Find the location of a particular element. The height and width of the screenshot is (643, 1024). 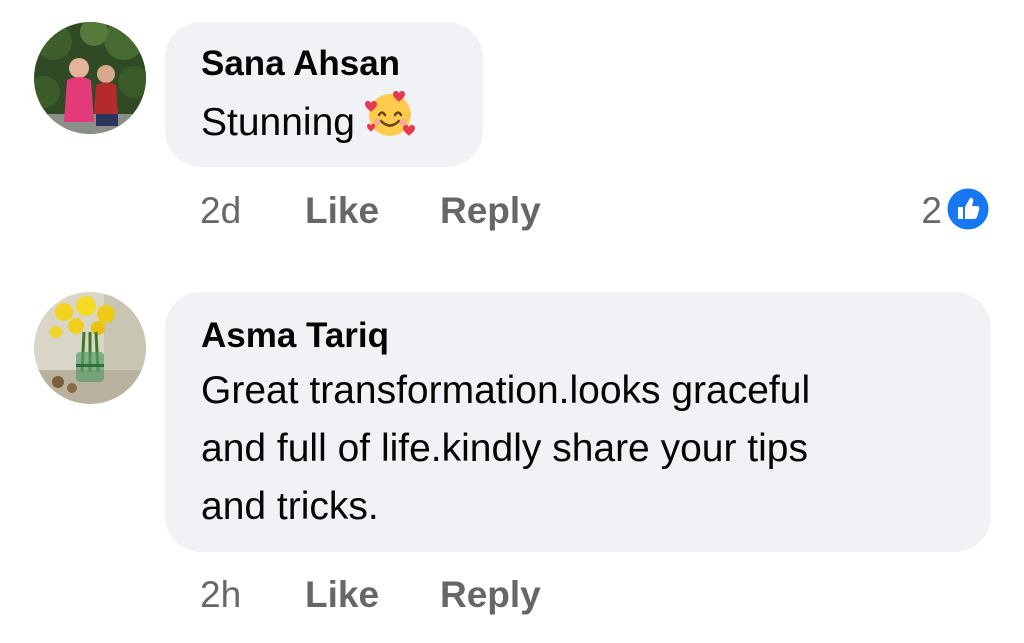

reply-button: Reply is located at coordinates (490, 595).